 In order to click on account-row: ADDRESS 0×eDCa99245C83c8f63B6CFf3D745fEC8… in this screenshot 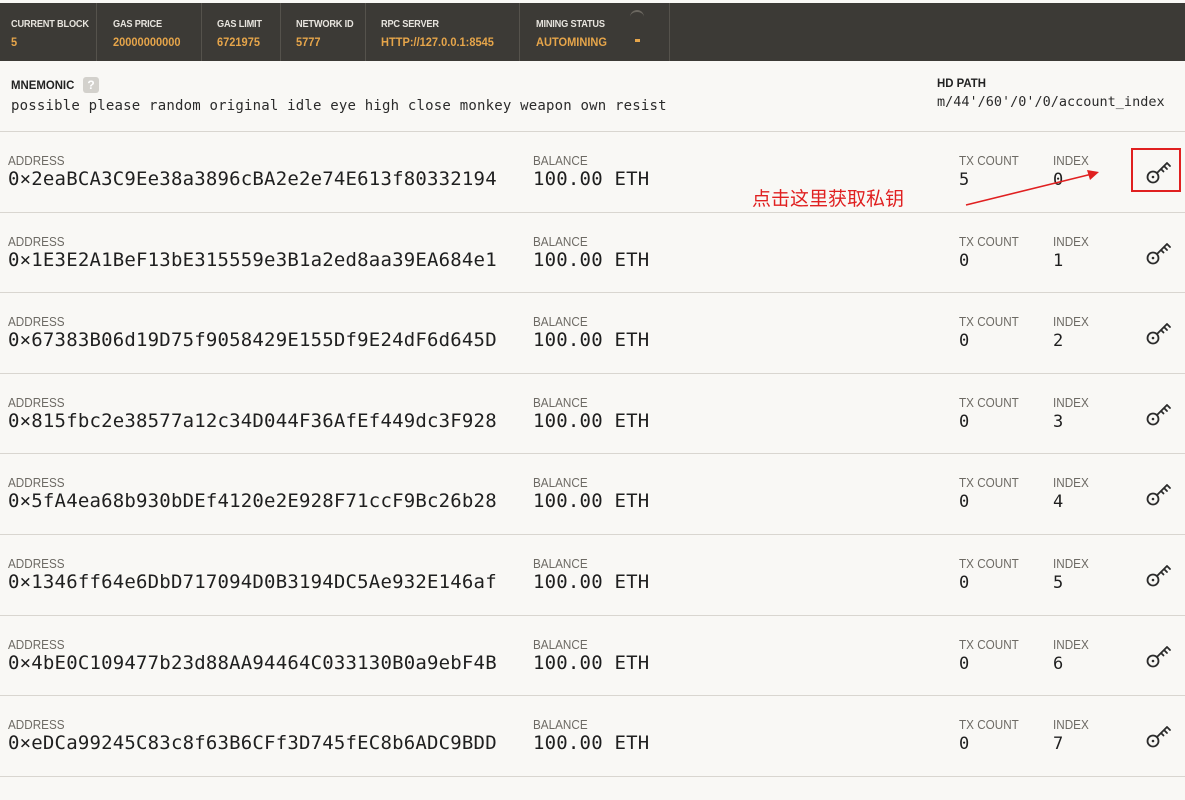, I will do `click(592, 736)`.